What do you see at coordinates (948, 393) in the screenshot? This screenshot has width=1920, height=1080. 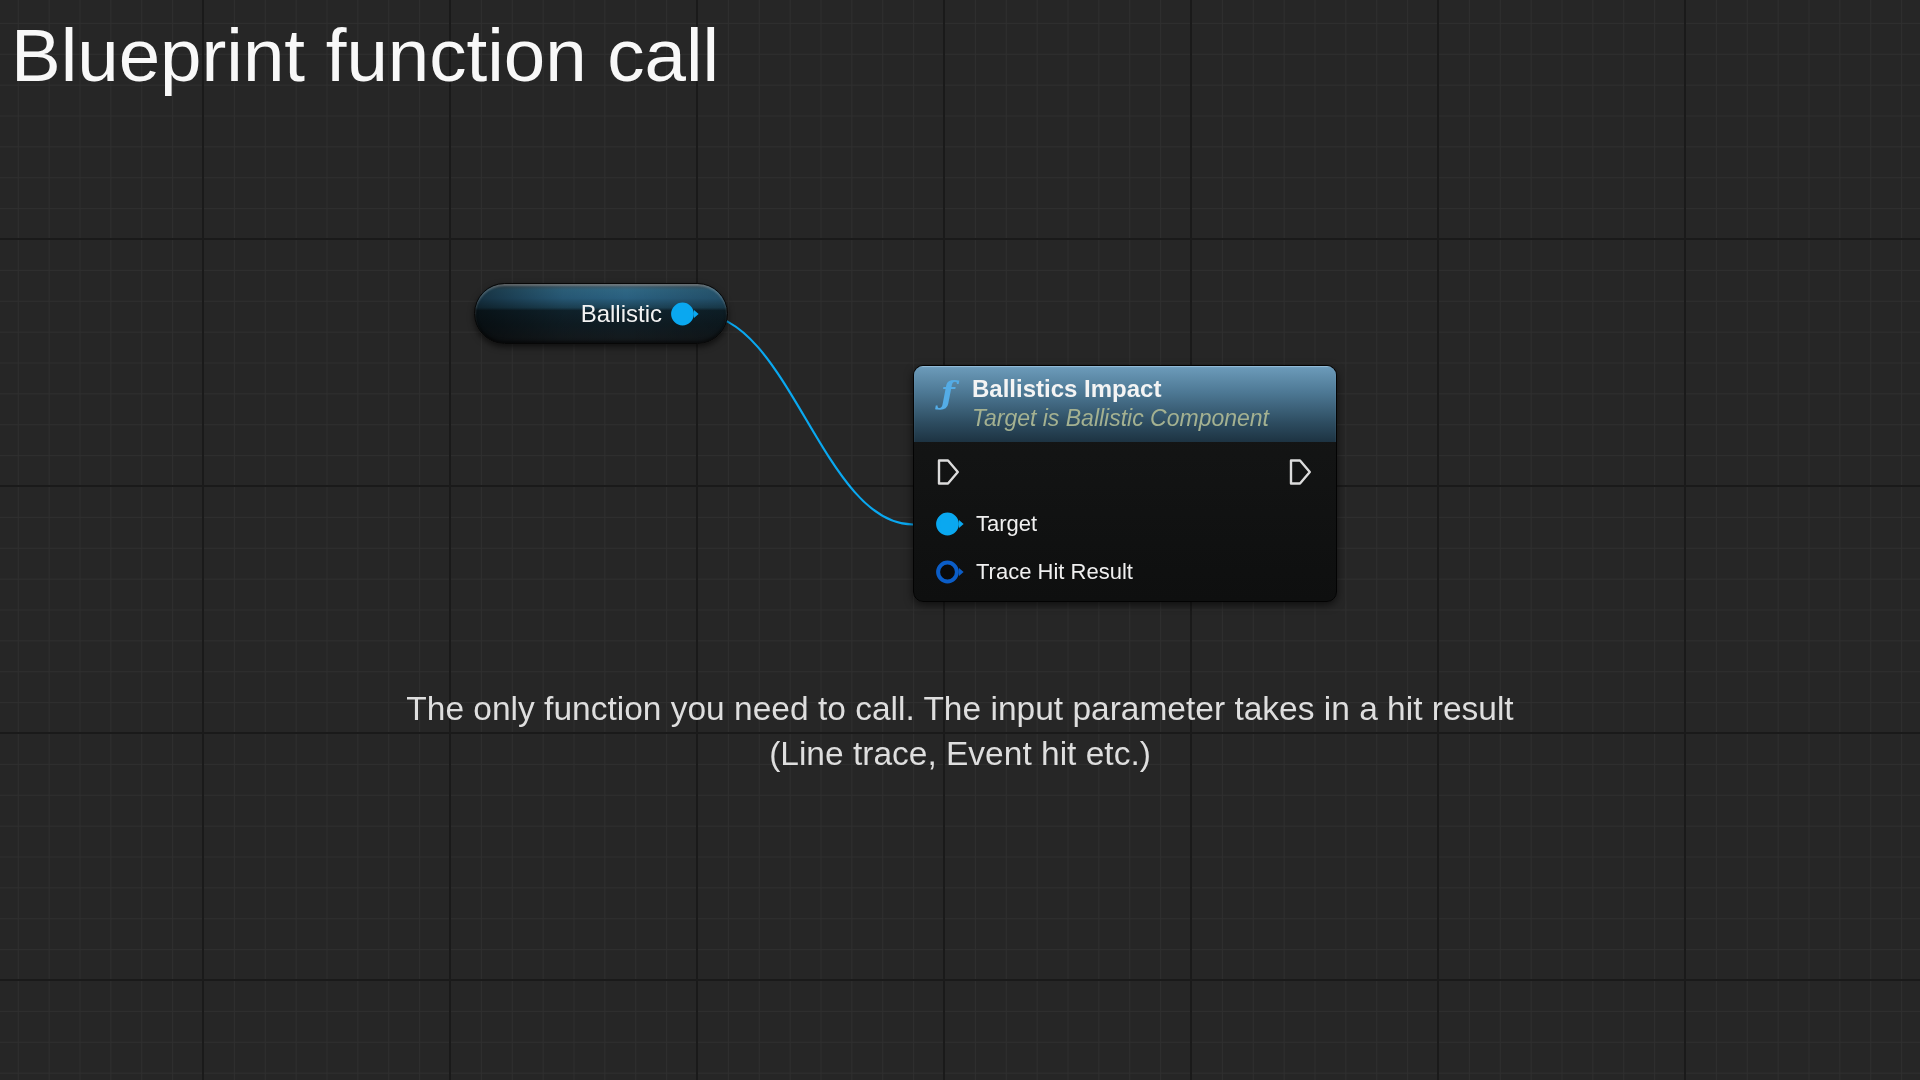 I see `function-icon: ƒ` at bounding box center [948, 393].